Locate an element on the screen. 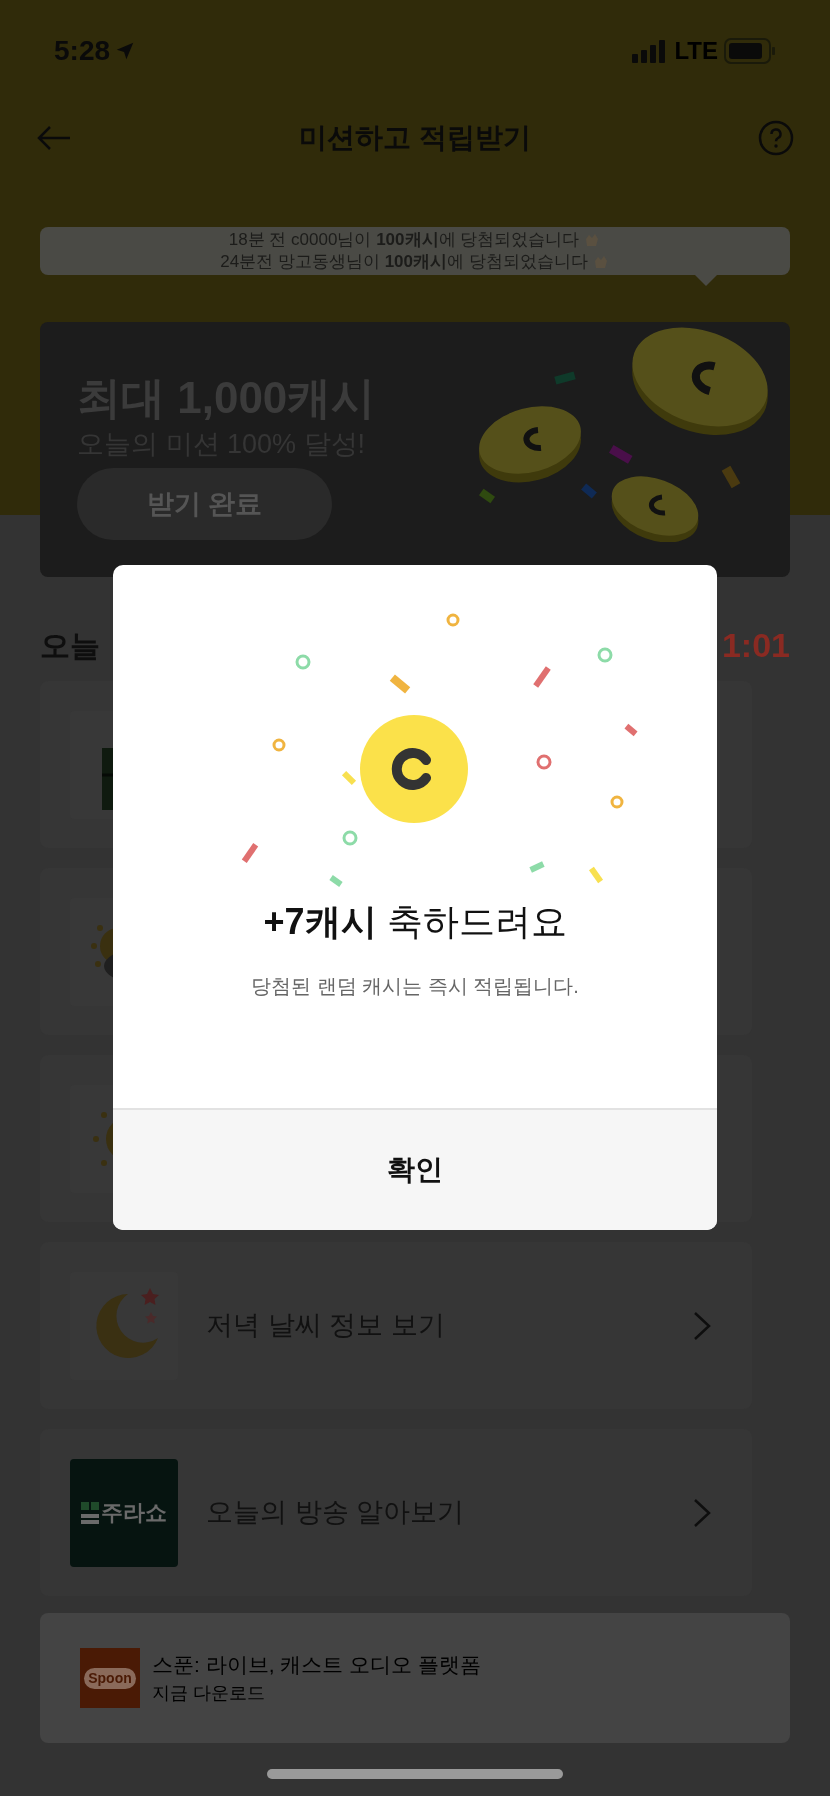 This screenshot has height=1796, width=830. dialog-title: +7캐시 축하드려요 is located at coordinates (415, 922).